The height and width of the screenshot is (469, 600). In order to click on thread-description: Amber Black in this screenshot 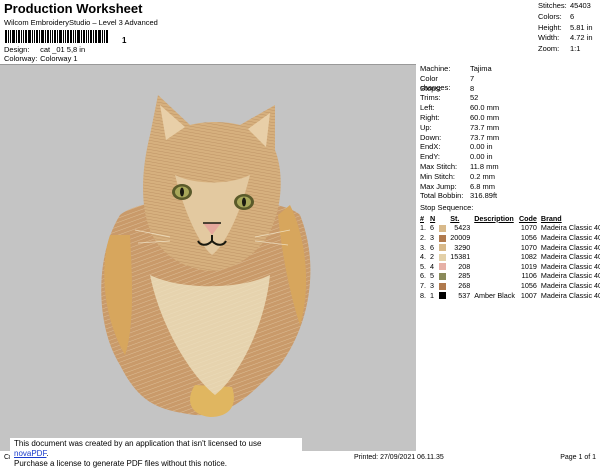, I will do `click(494, 295)`.